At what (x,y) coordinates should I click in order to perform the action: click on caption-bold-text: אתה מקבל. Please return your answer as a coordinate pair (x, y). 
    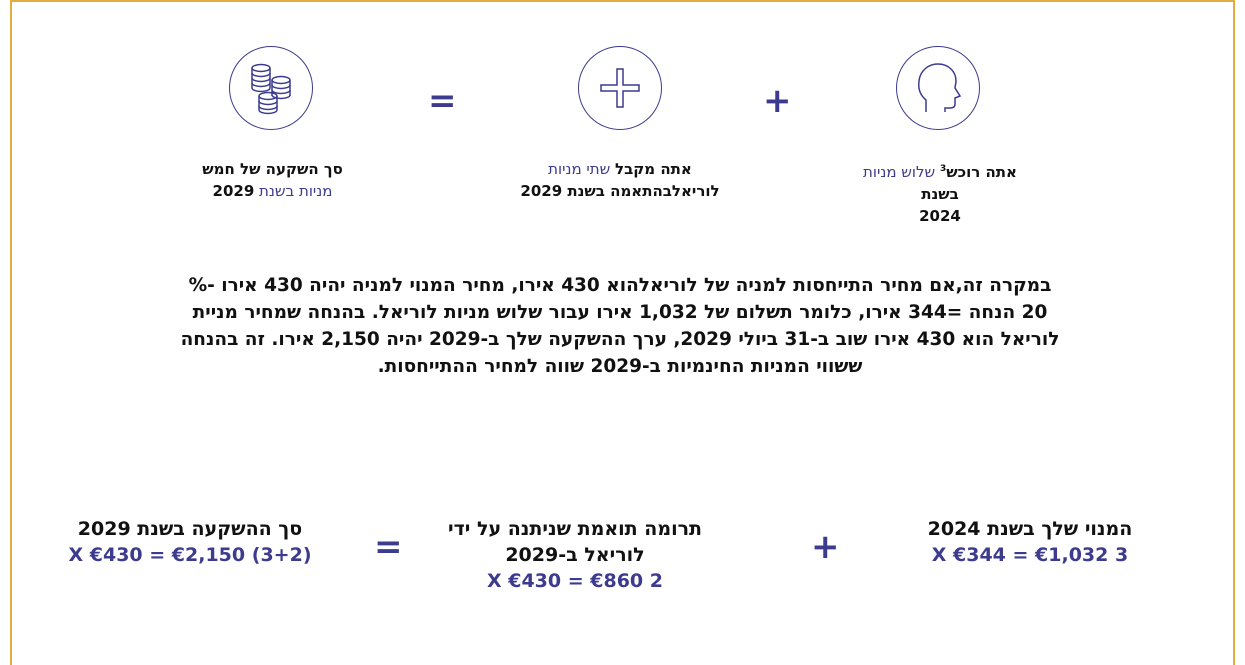
    Looking at the image, I should click on (653, 169).